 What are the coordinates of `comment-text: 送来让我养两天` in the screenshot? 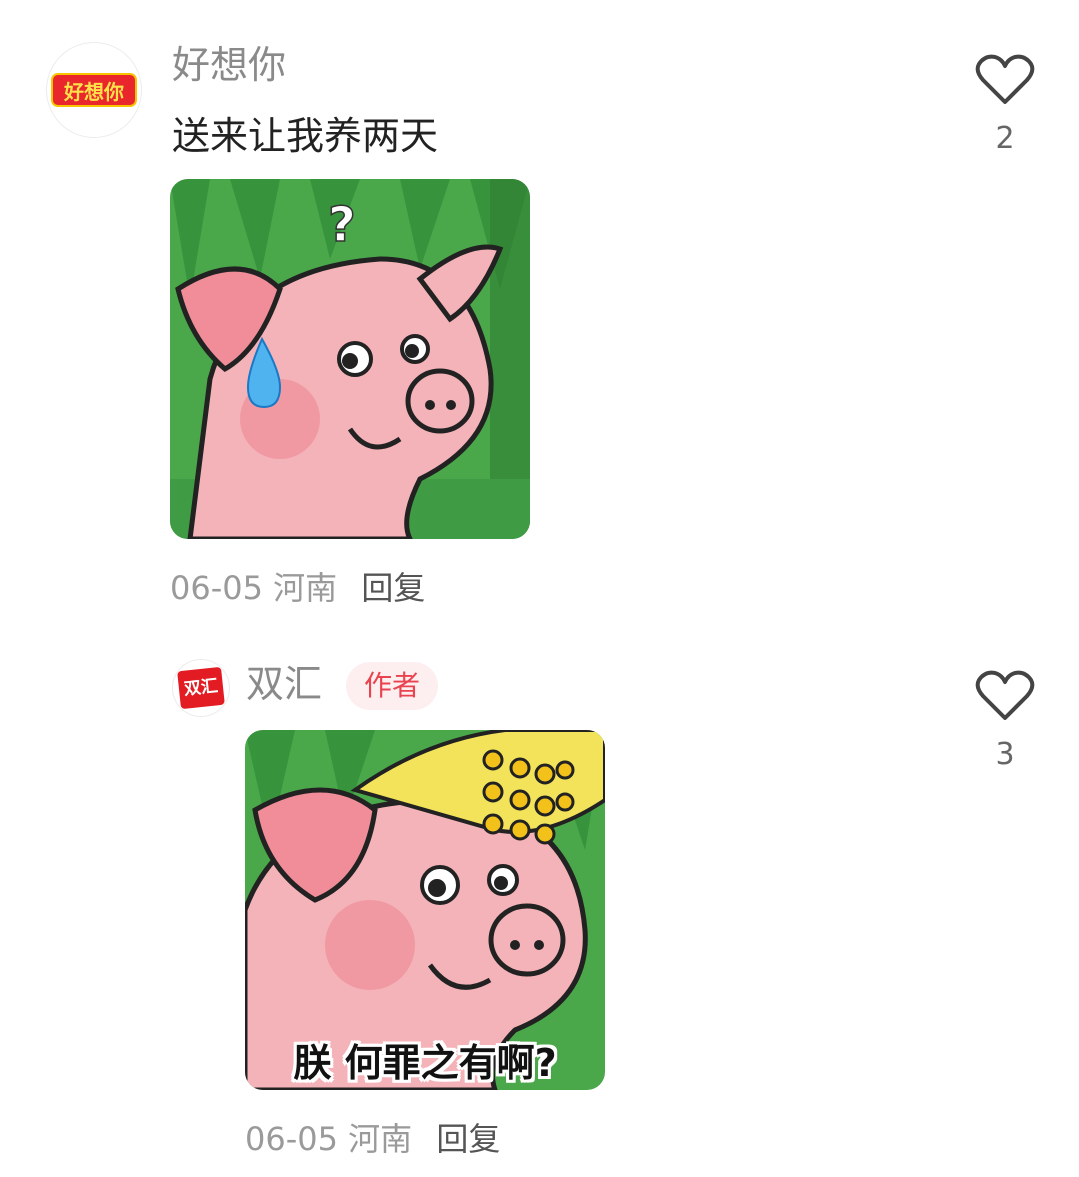 It's located at (305, 136).